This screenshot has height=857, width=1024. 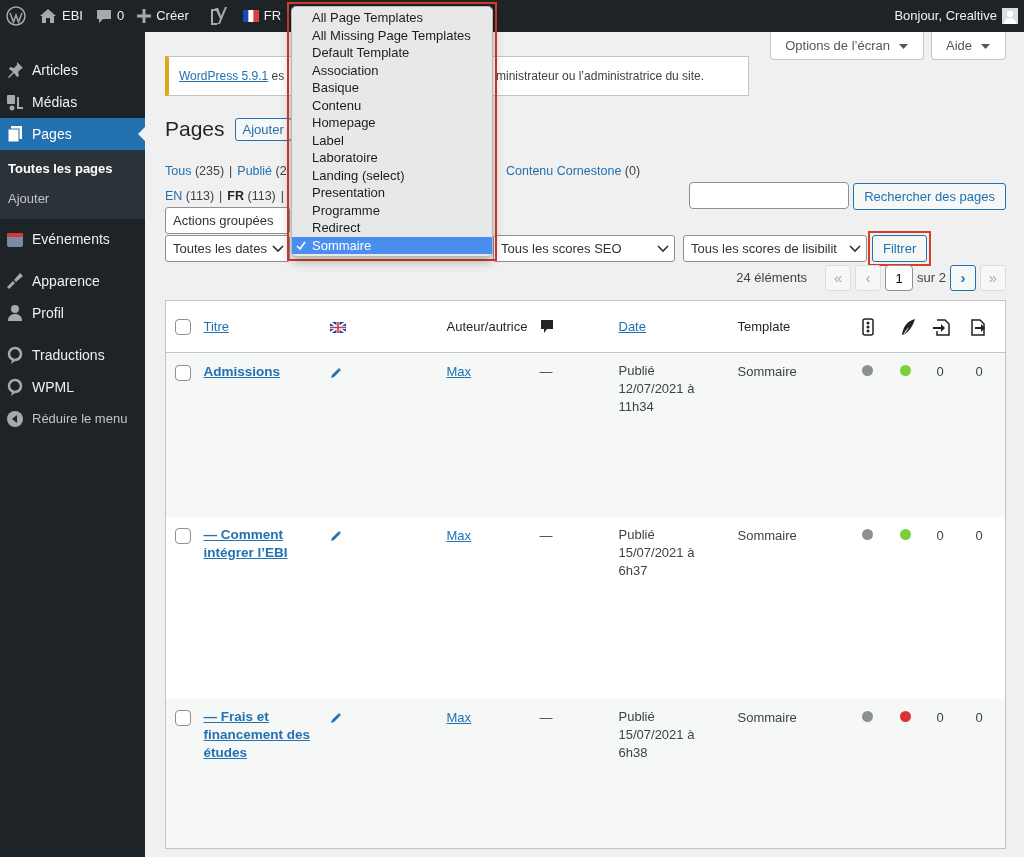 I want to click on submenu-item: Toutes les pages, so click(x=72, y=169).